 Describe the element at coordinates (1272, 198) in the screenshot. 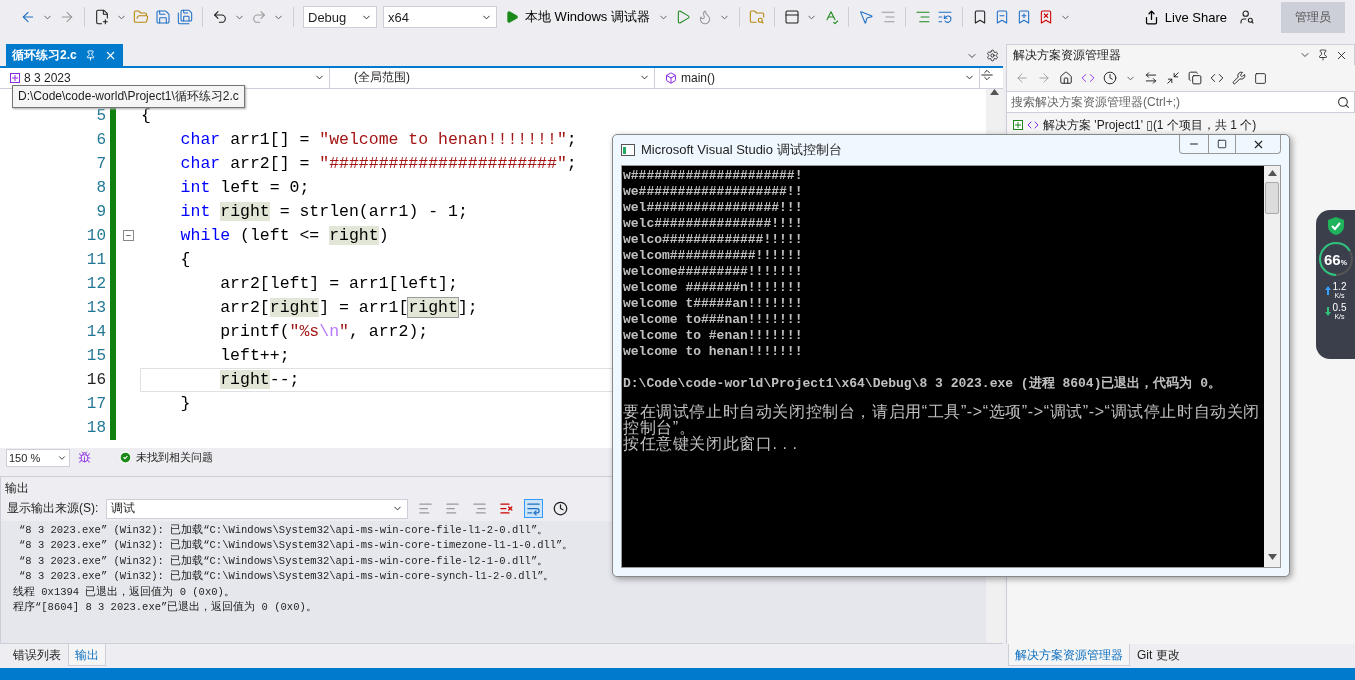

I see `scroll-thumb` at that location.